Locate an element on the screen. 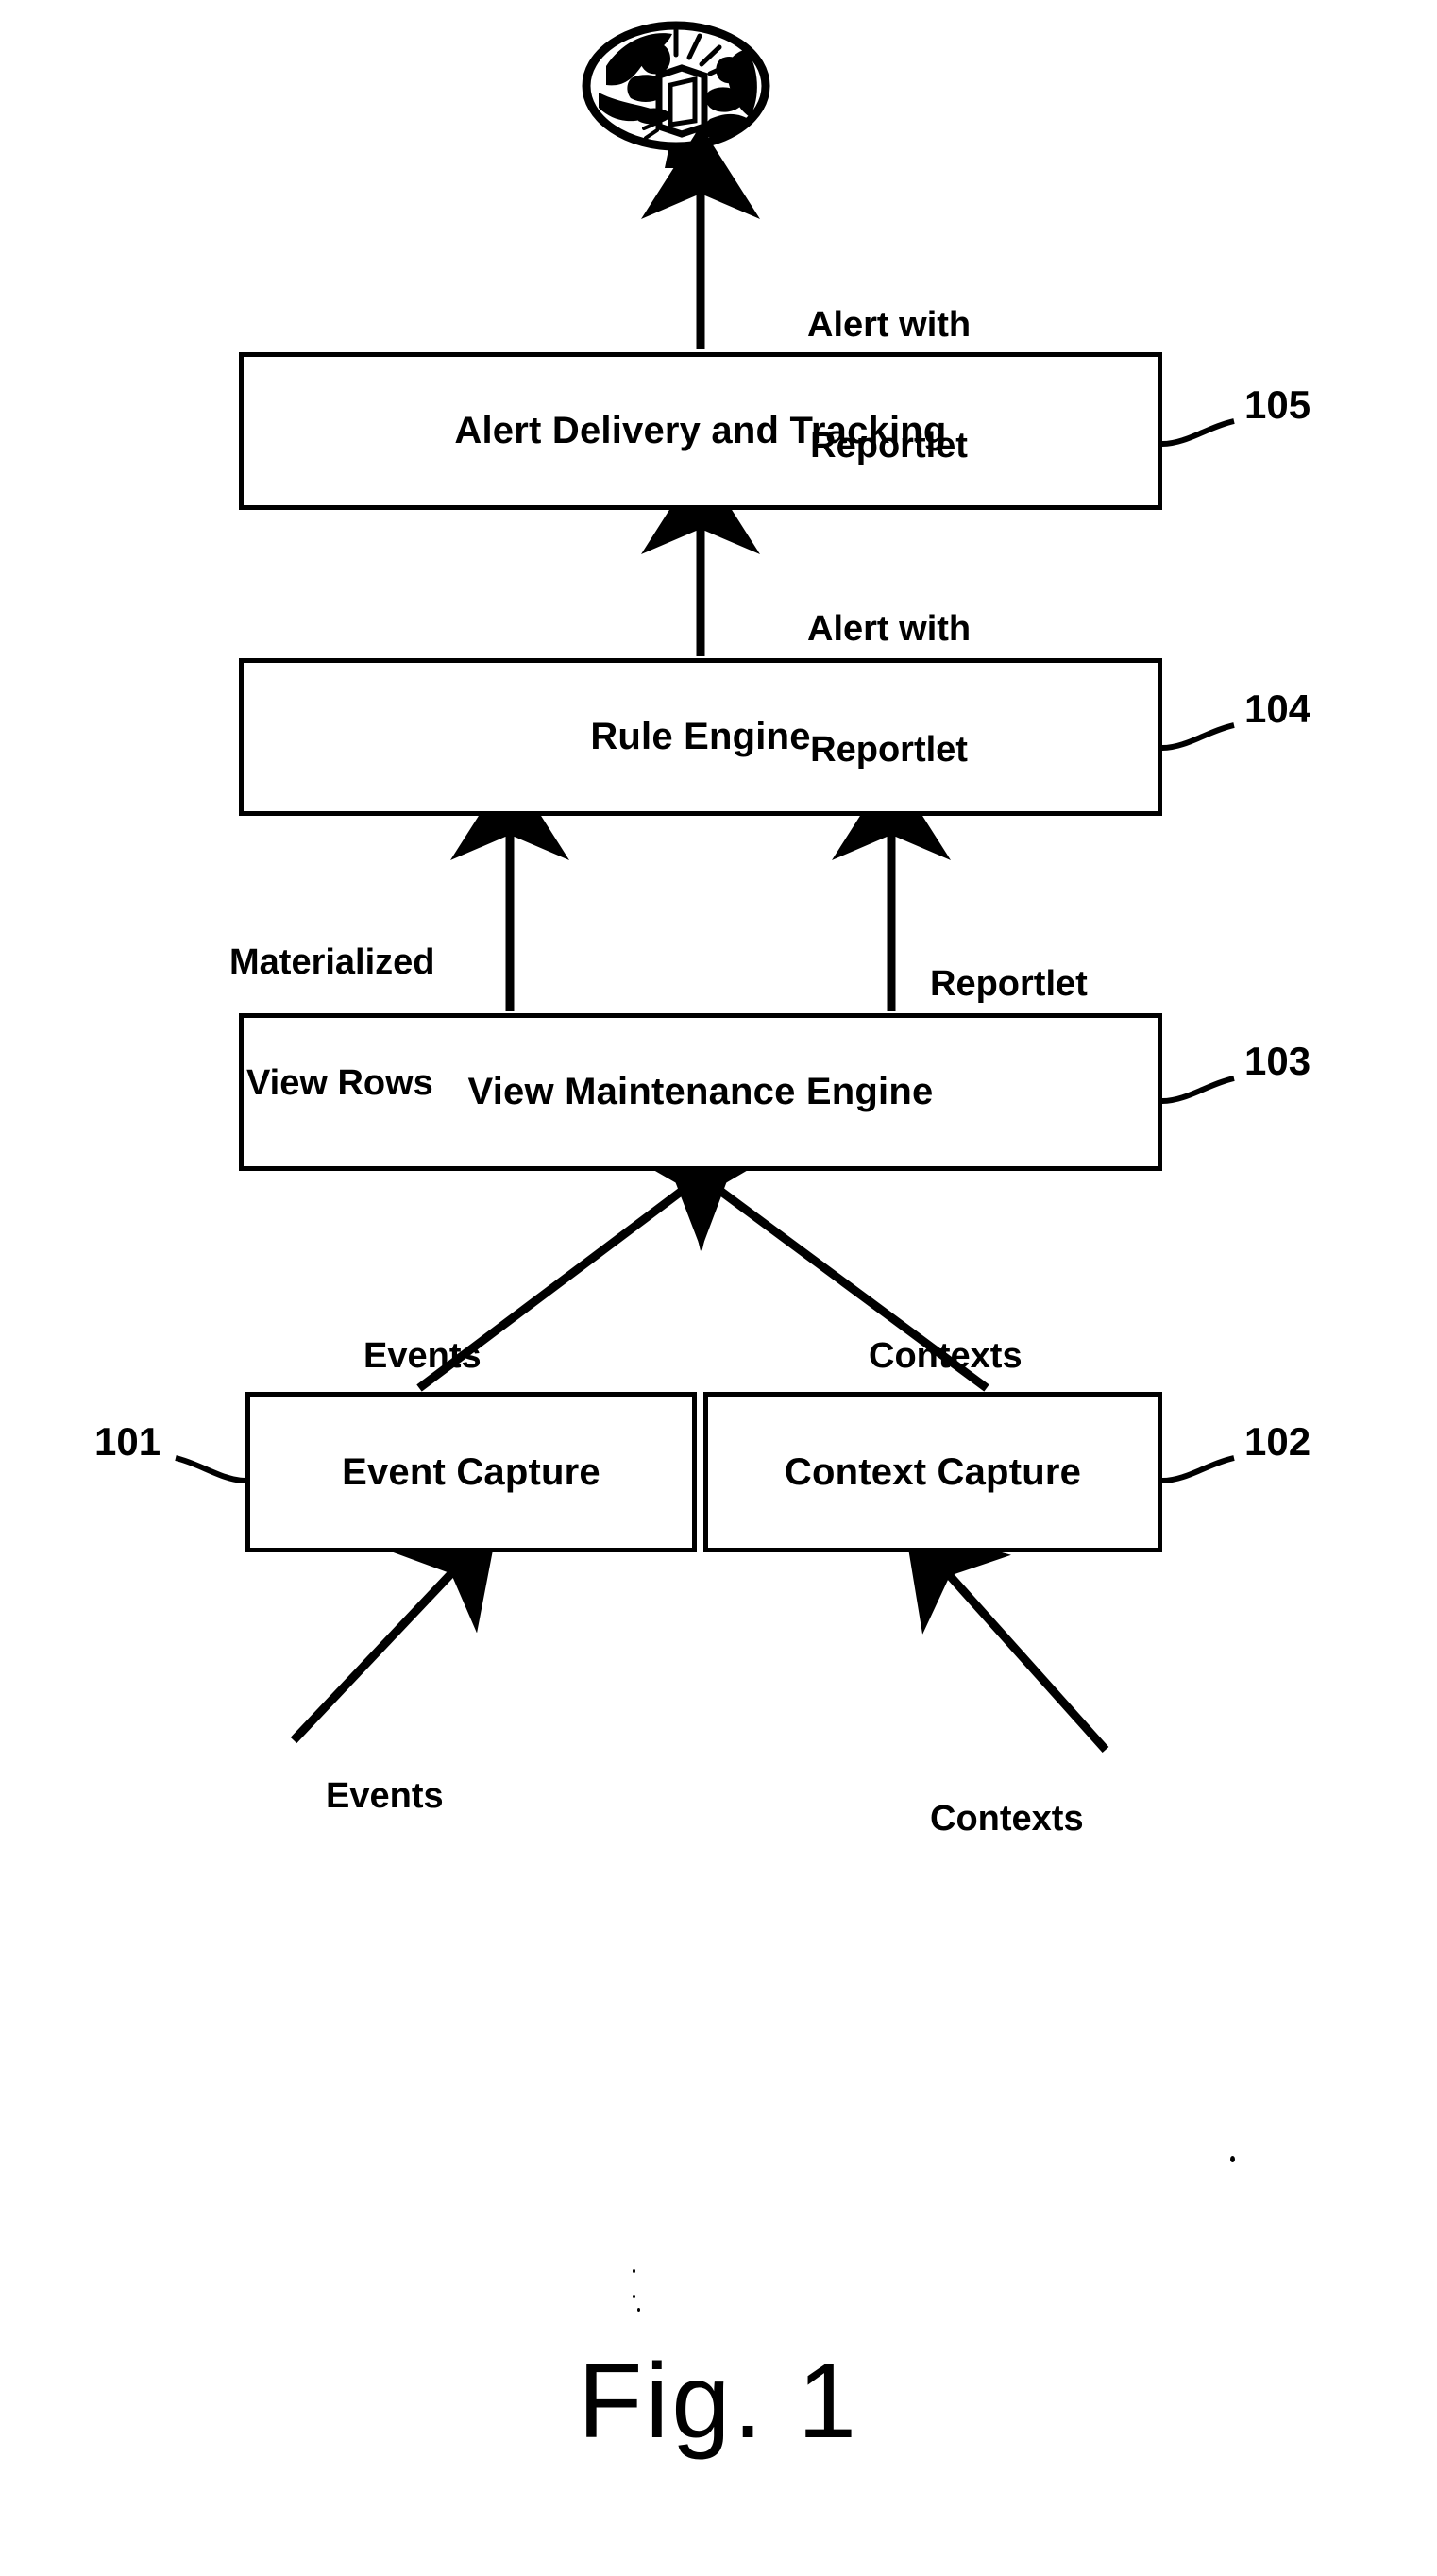  box-label-event-capture: Event Capture is located at coordinates (471, 1471).